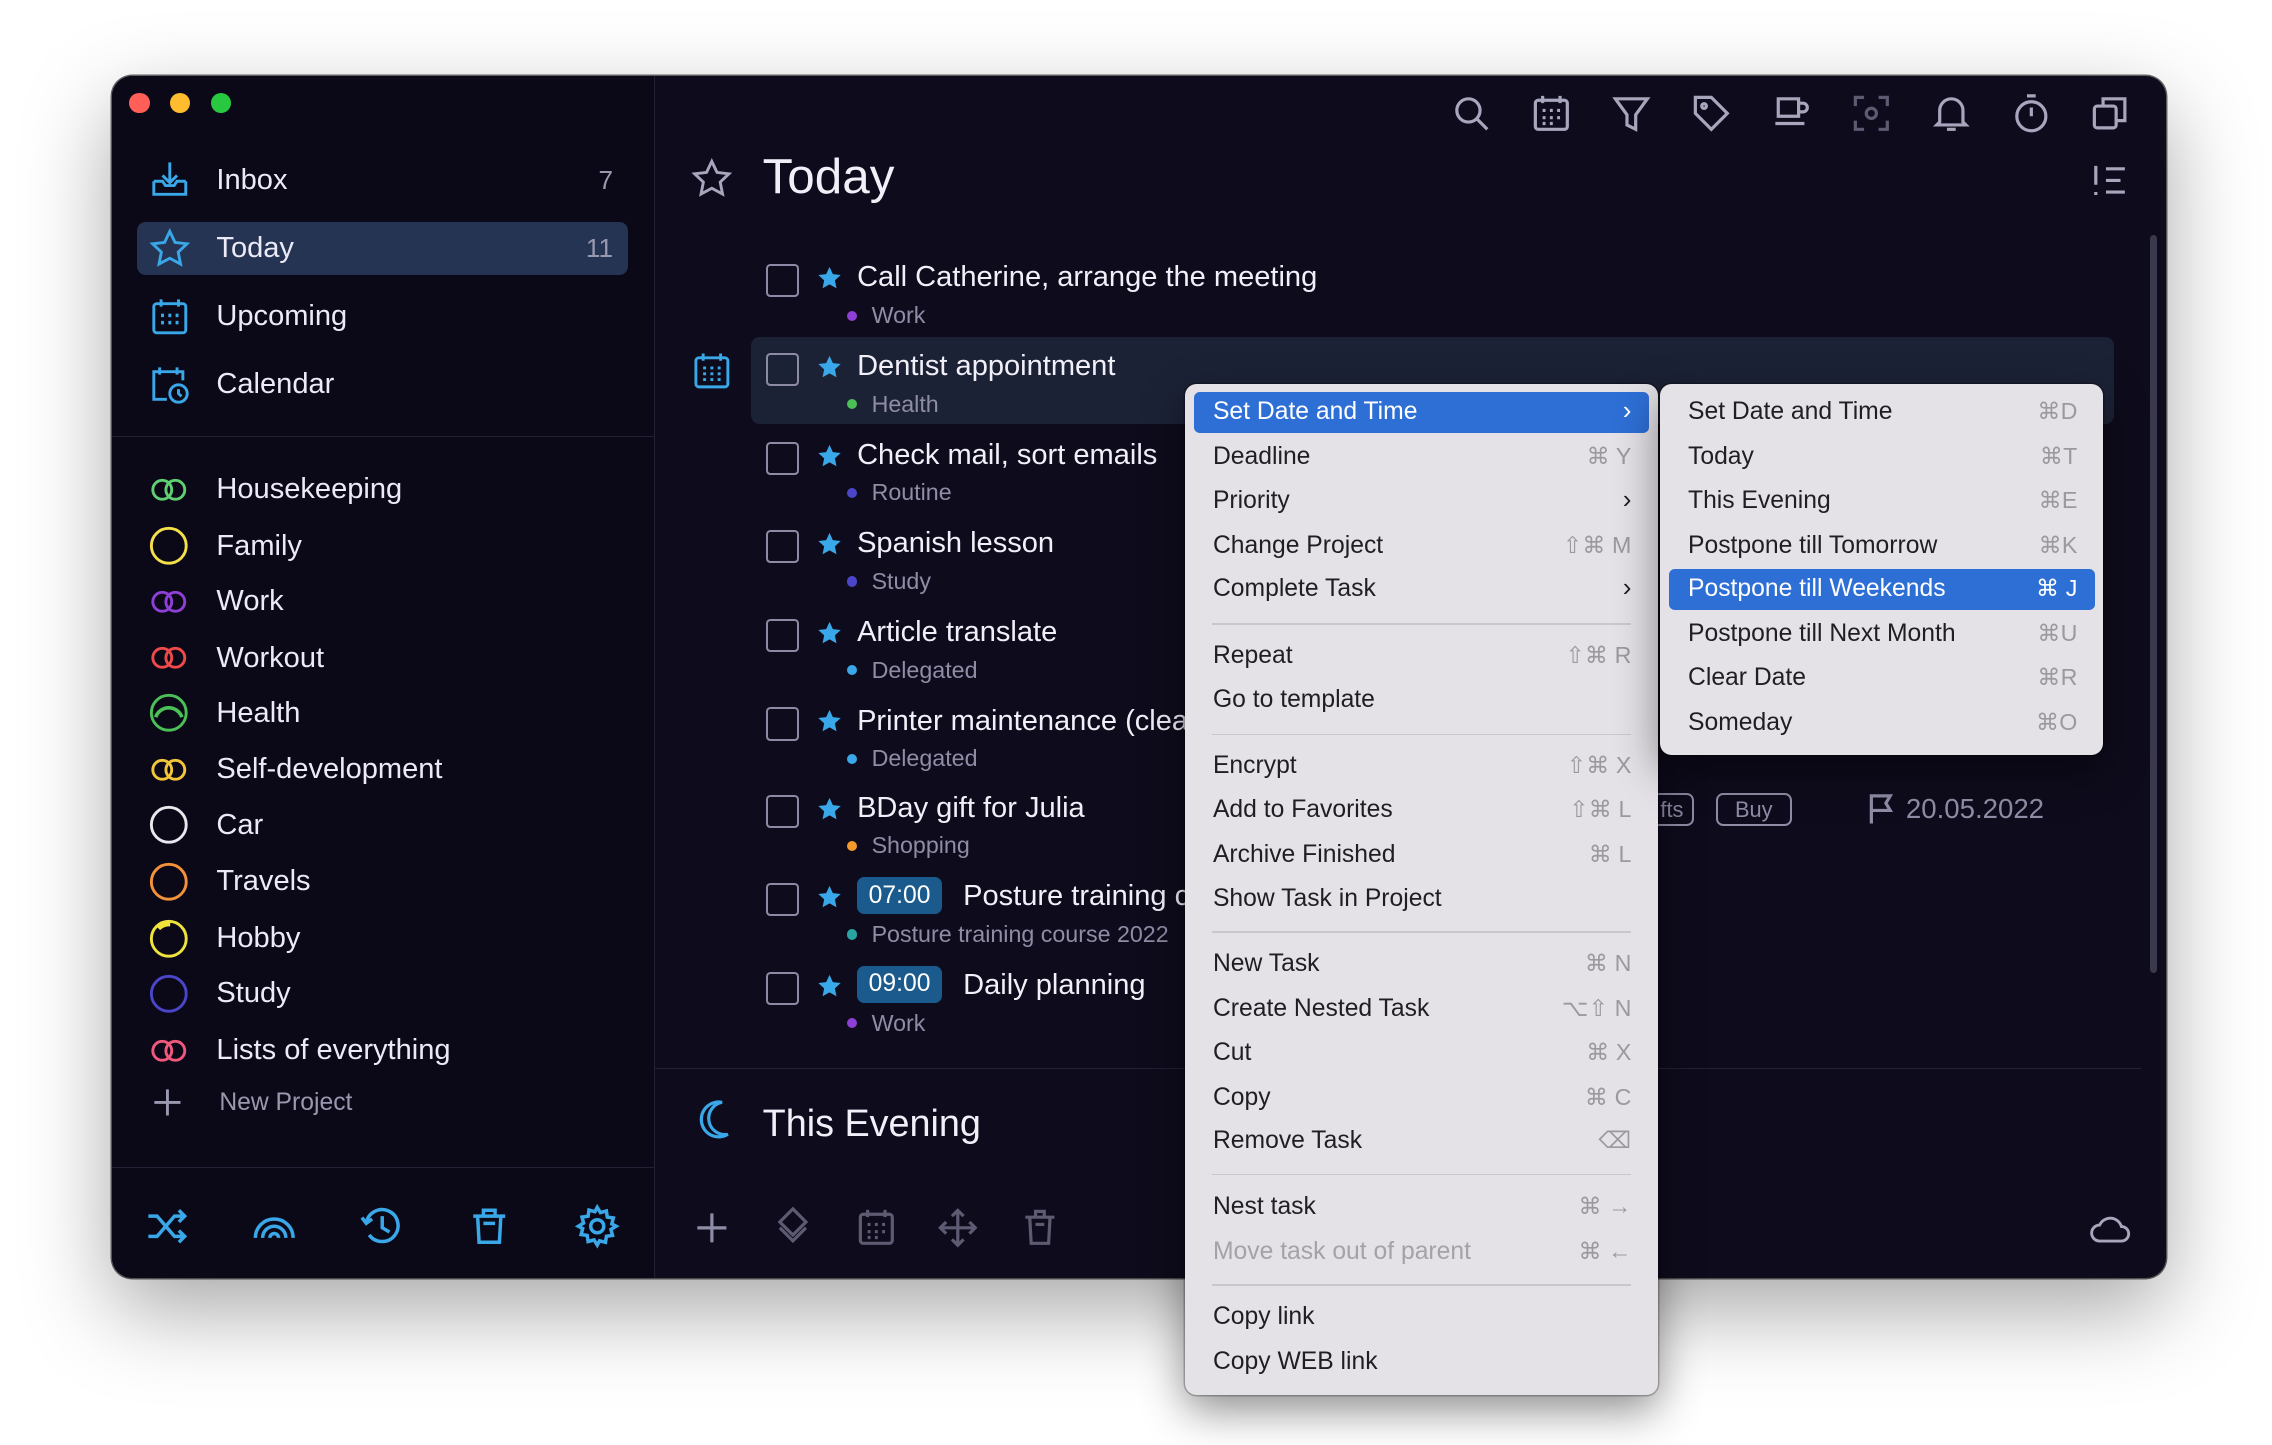 Image resolution: width=2272 pixels, height=1445 pixels. I want to click on sidebar-item-calendar: Calendar, so click(382, 385).